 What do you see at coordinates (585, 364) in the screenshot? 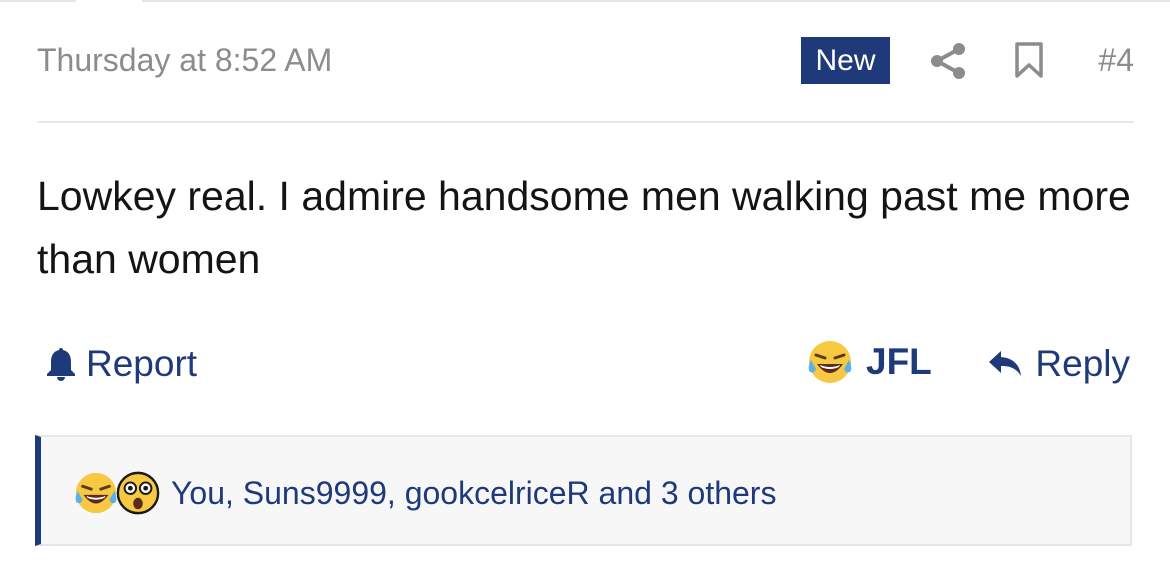
I see `post-actions: Report JFL Reply` at bounding box center [585, 364].